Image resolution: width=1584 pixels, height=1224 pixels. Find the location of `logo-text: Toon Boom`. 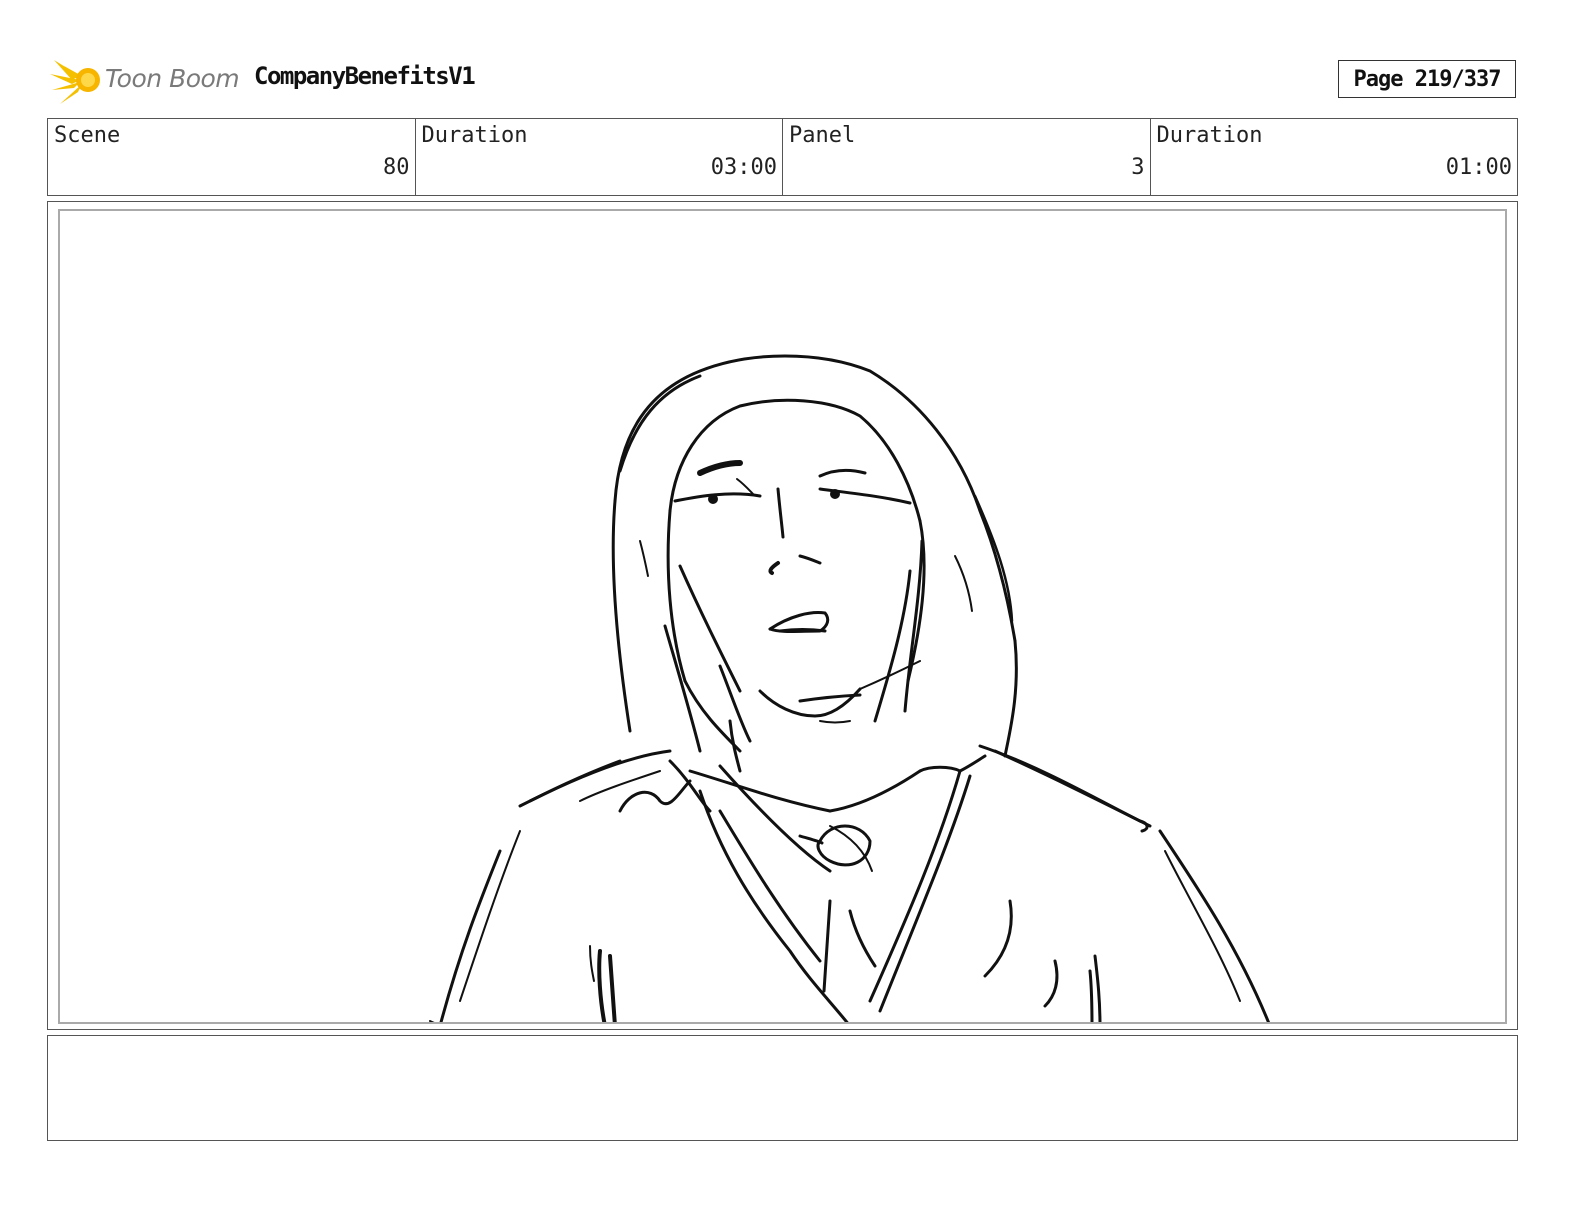

logo-text: Toon Boom is located at coordinates (172, 78).